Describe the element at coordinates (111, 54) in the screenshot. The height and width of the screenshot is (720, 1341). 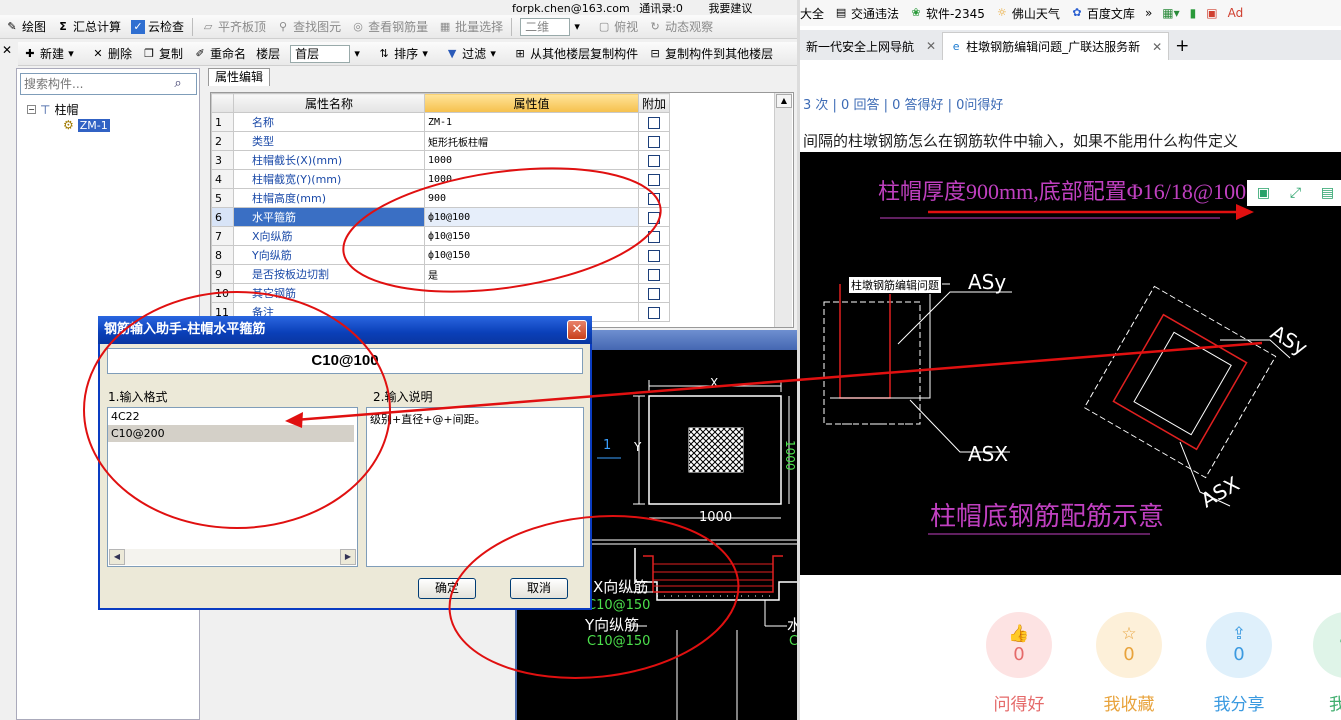
I see `delete-button: ✕ 删除` at that location.